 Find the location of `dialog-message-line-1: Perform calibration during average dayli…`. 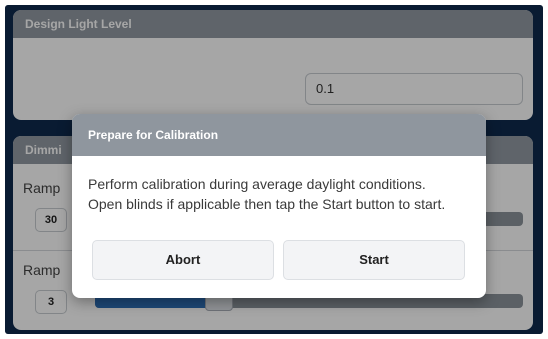

dialog-message-line-1: Perform calibration during average dayli… is located at coordinates (257, 184).